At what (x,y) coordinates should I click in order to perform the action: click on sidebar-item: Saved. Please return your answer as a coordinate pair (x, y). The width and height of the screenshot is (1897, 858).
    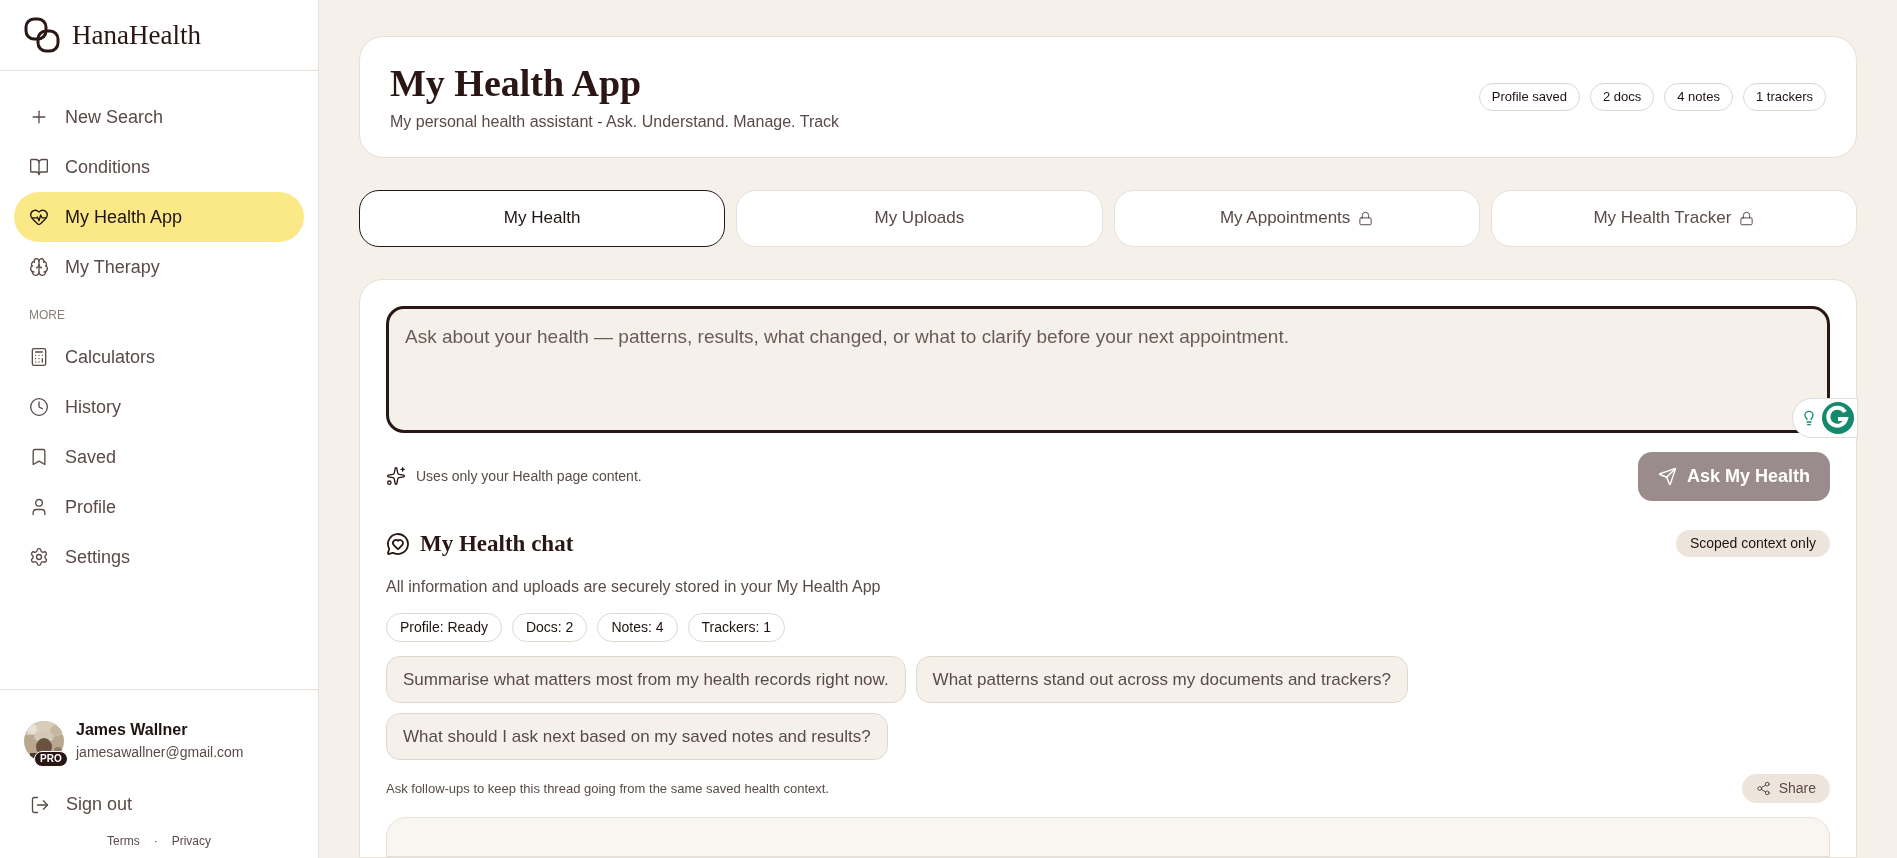
    Looking at the image, I should click on (159, 457).